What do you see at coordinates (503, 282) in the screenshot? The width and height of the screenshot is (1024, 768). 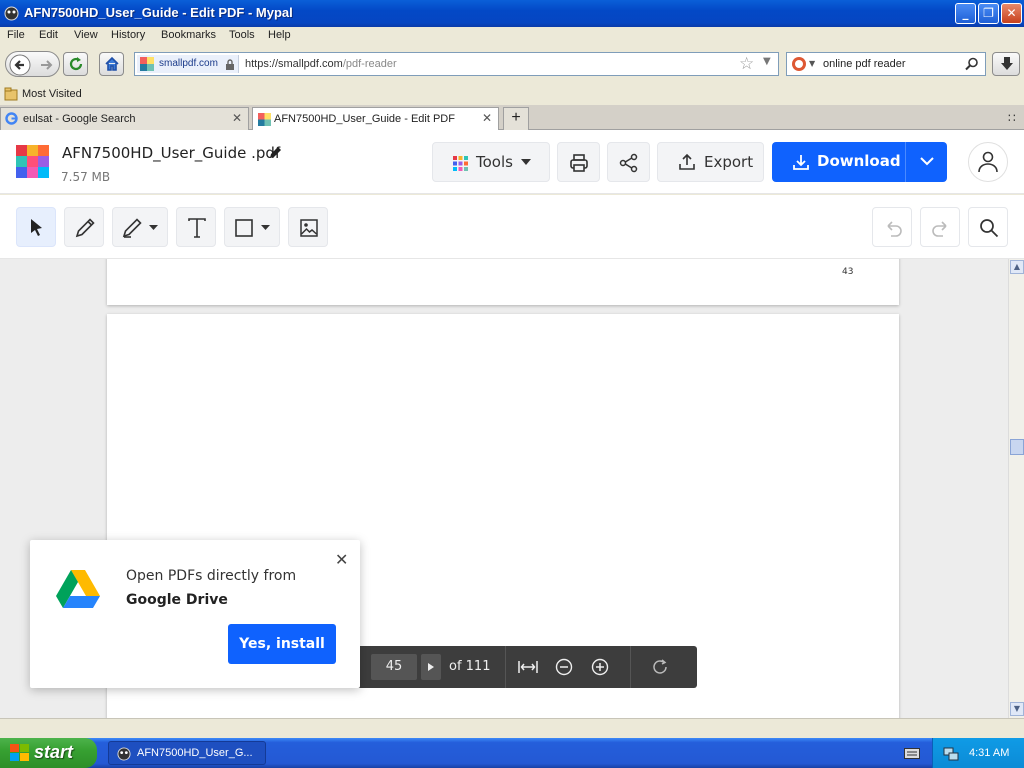 I see `pdf-page-previous: 43` at bounding box center [503, 282].